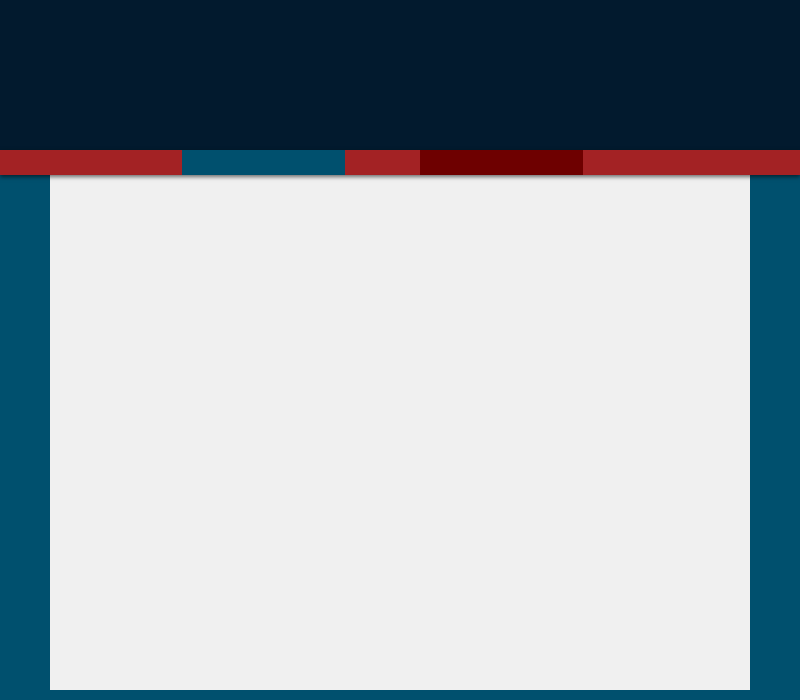 This screenshot has width=800, height=700. I want to click on nav-item-4-hover, so click(501, 162).